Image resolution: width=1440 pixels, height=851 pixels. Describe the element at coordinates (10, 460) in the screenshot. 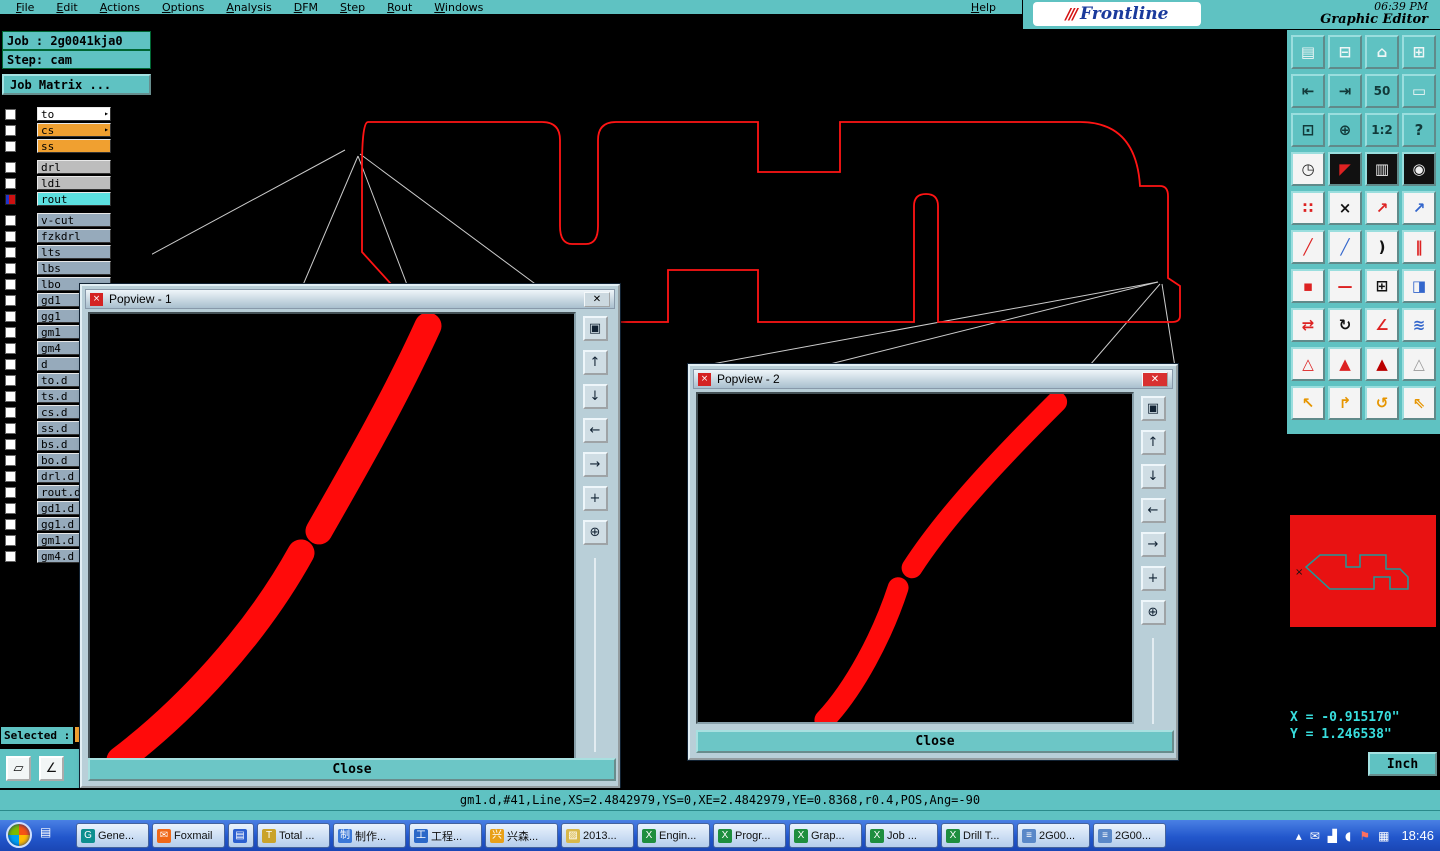

I see `layer-checkbox-bo.d` at that location.